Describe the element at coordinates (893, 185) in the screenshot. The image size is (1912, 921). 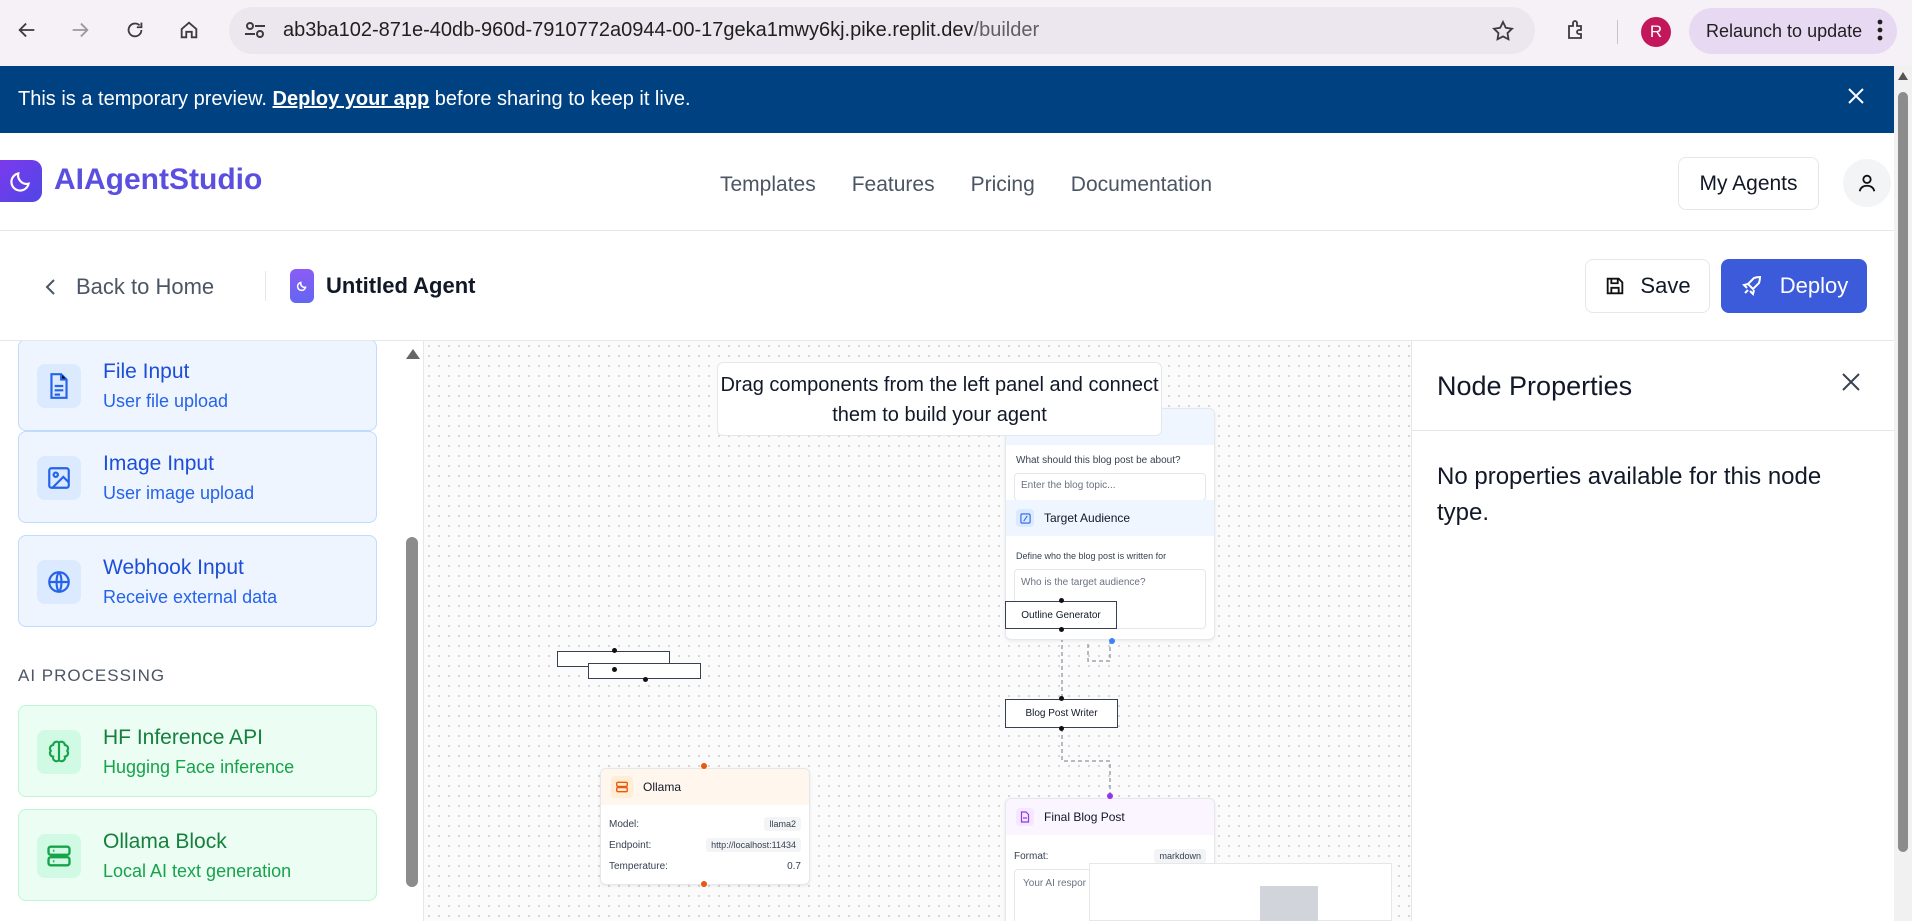
I see `nav-features: Features` at that location.